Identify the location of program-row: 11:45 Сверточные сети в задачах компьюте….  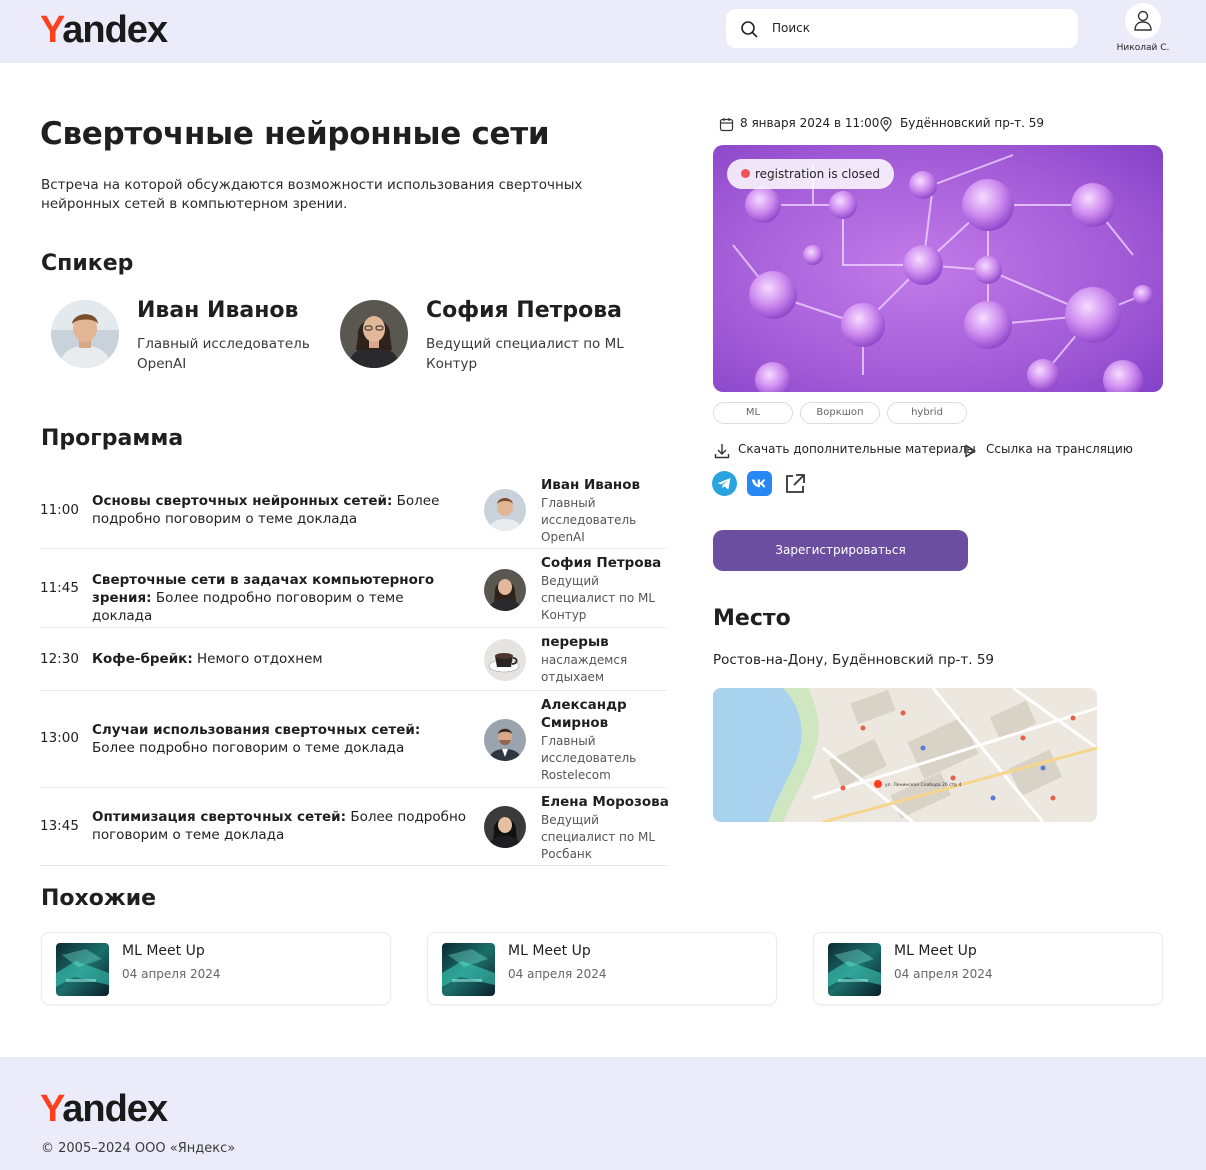
(353, 589).